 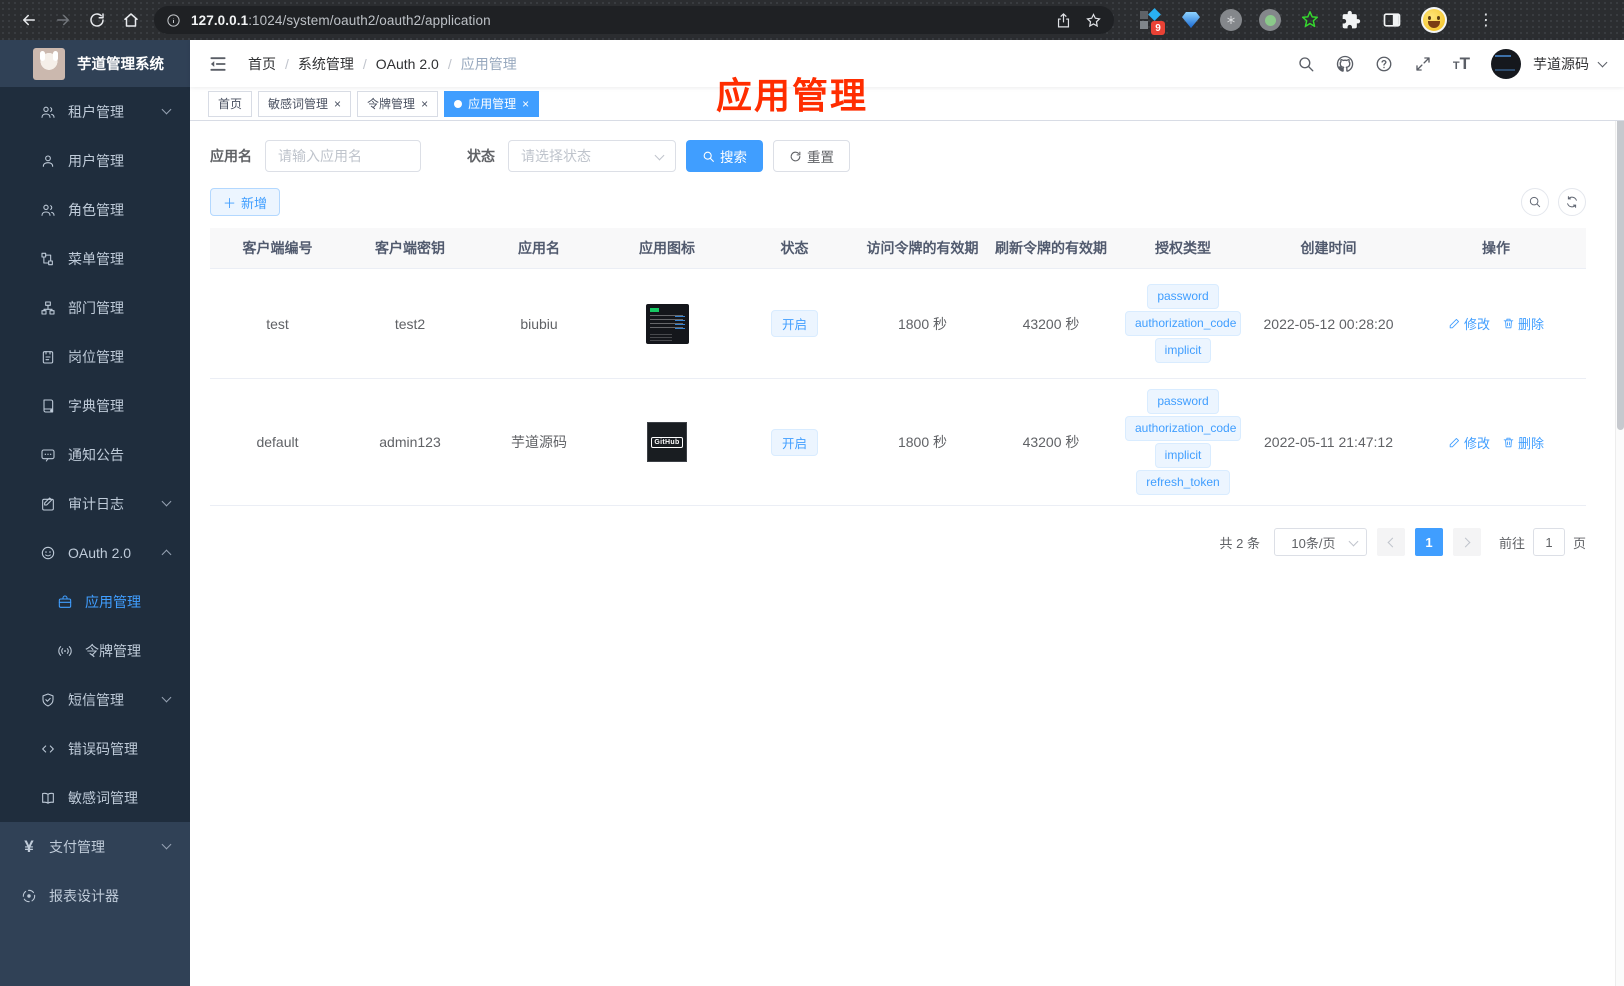 I want to click on font-size-icon: TT, so click(x=1461, y=64).